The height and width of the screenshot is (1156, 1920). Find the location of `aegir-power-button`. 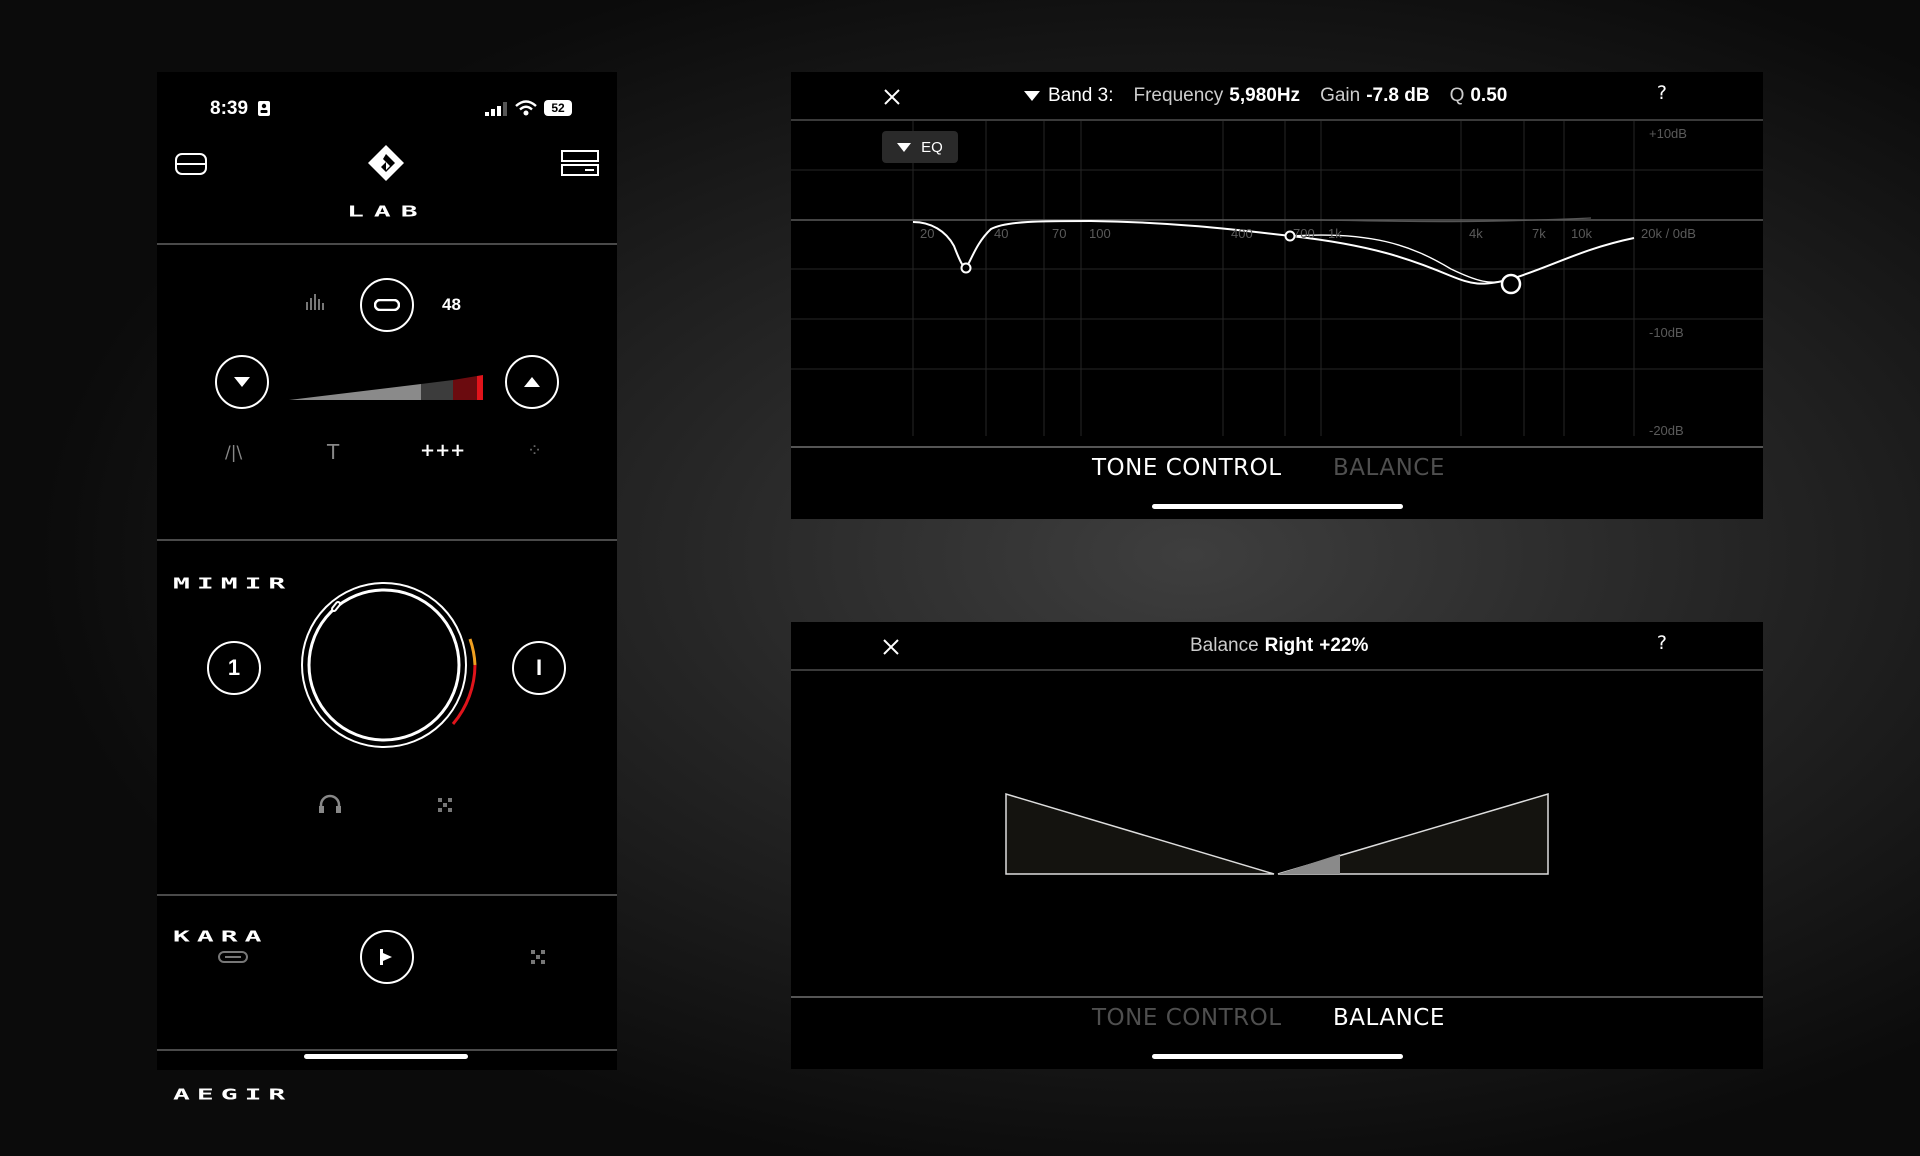

aegir-power-button is located at coordinates (387, 957).